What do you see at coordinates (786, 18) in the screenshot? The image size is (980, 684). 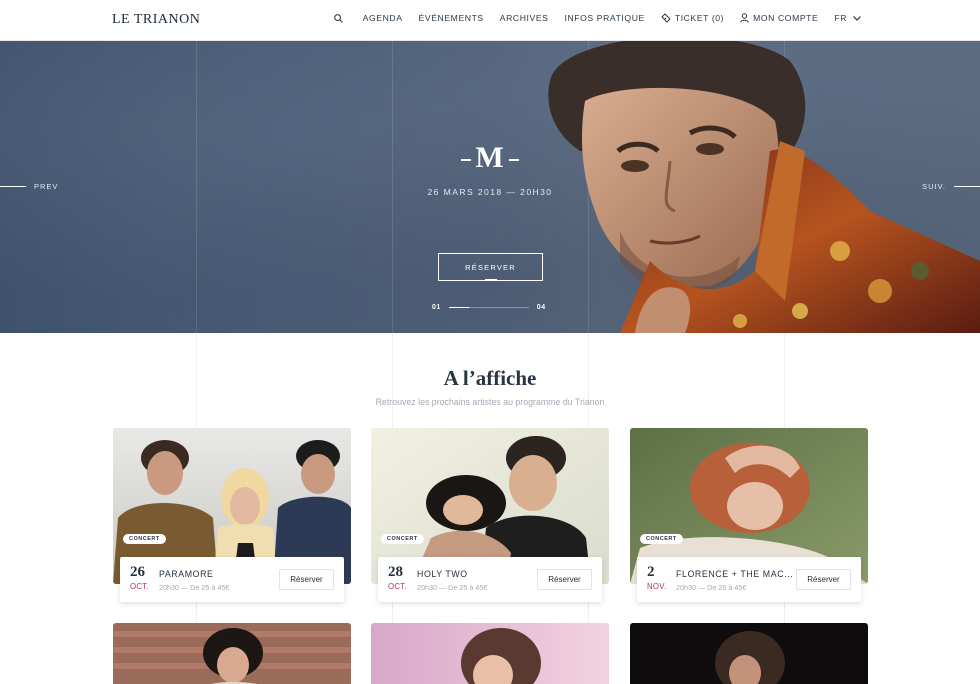 I see `nav-account-label: MON COMPTE` at bounding box center [786, 18].